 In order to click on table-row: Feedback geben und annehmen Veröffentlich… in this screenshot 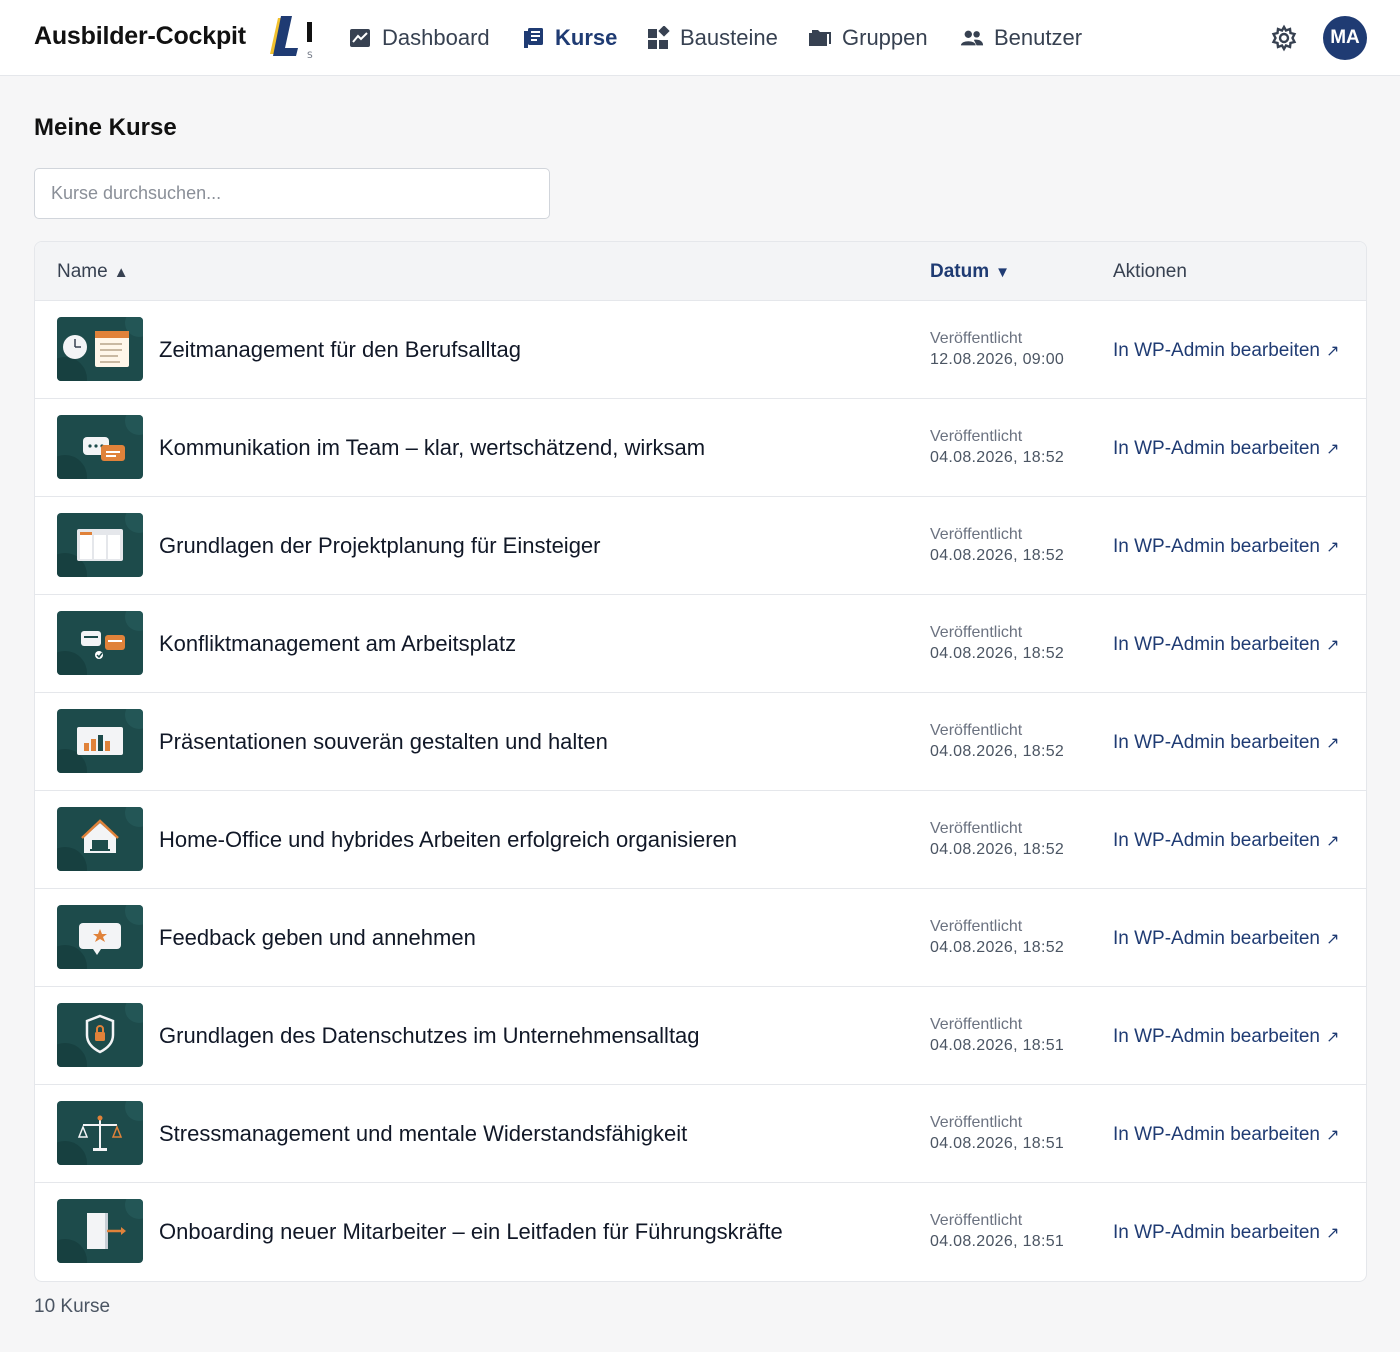, I will do `click(700, 938)`.